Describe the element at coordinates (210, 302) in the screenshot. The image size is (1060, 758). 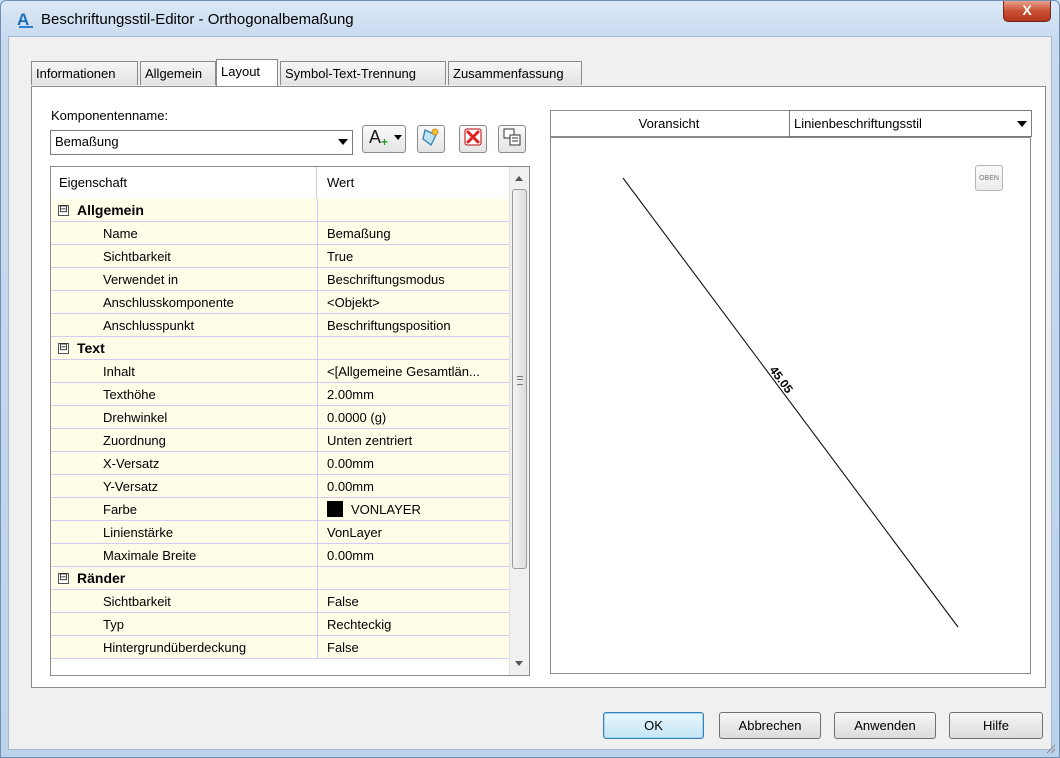
I see `property-name: Anschlusskomponente` at that location.